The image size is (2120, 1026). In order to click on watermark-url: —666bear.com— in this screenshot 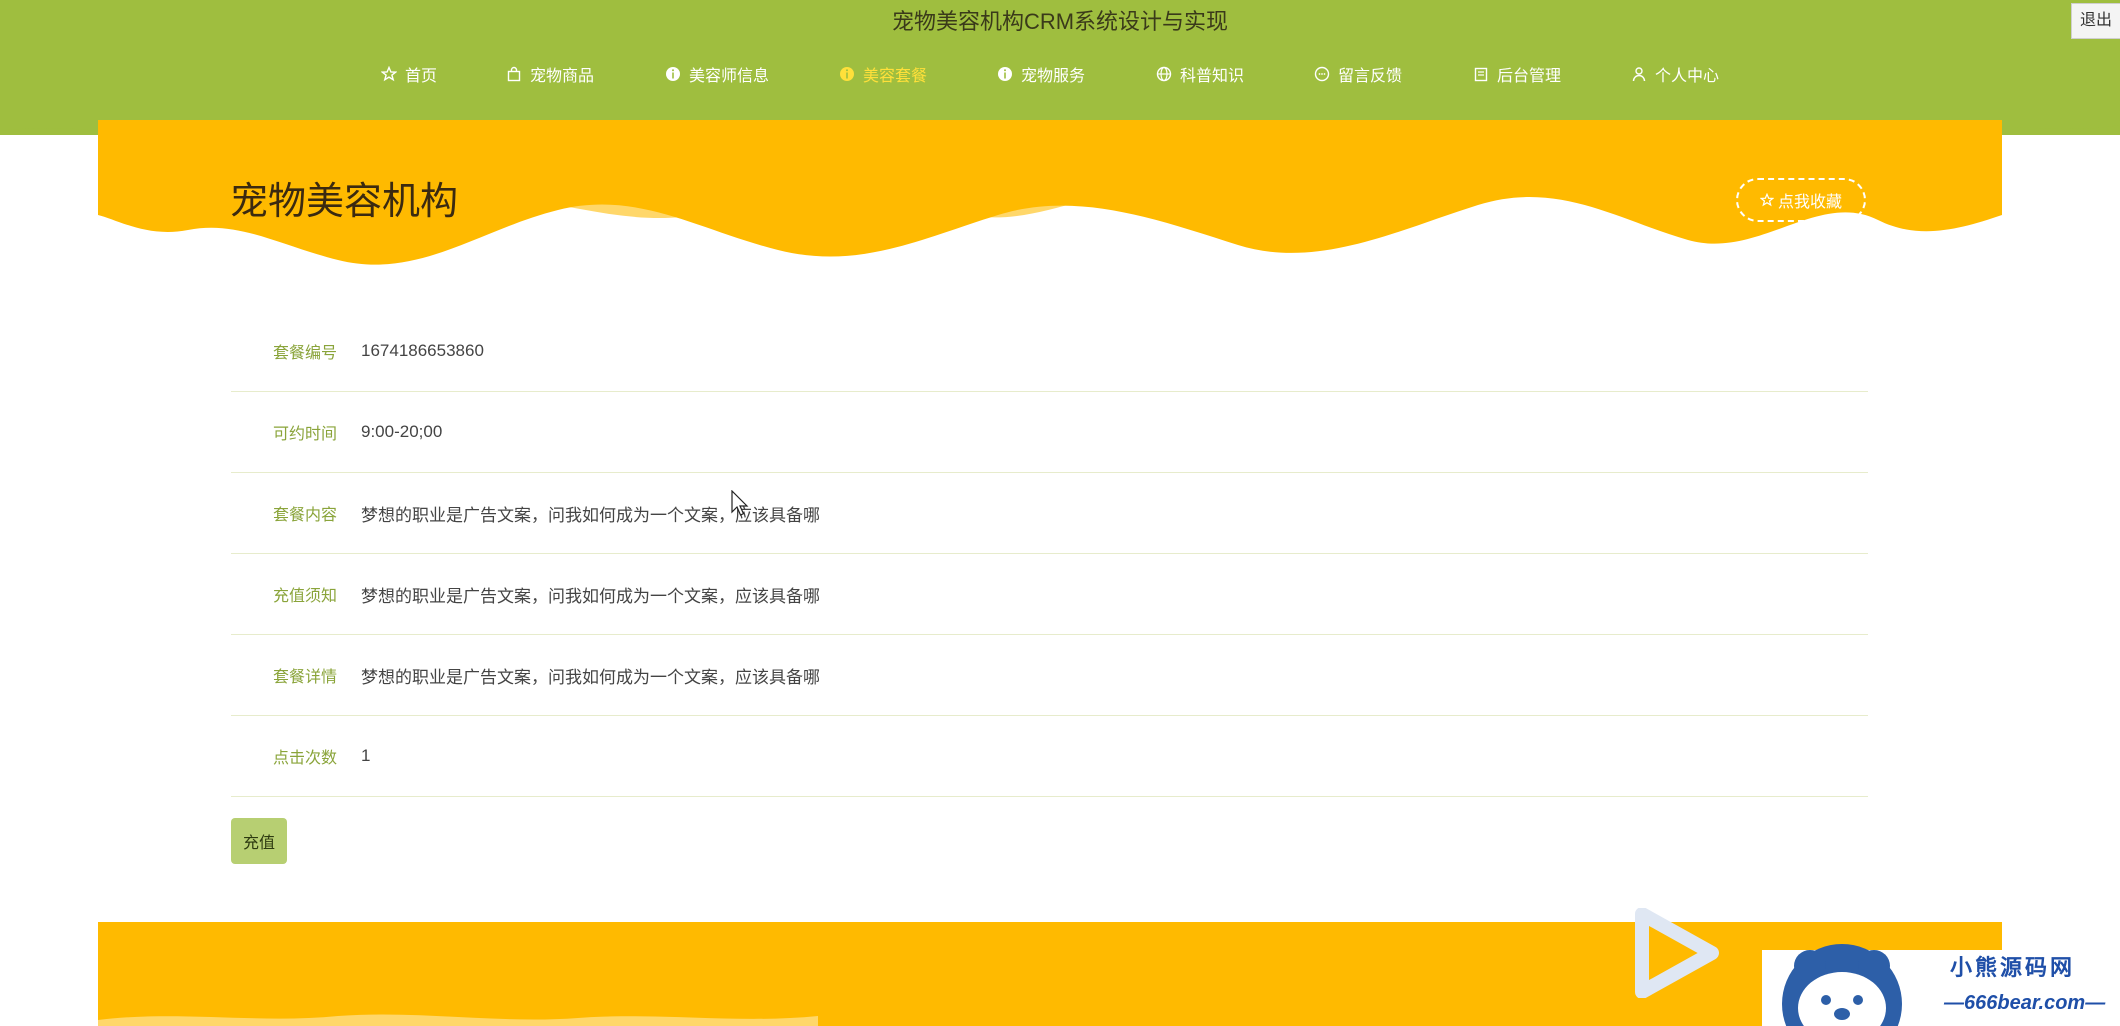, I will do `click(2025, 1003)`.